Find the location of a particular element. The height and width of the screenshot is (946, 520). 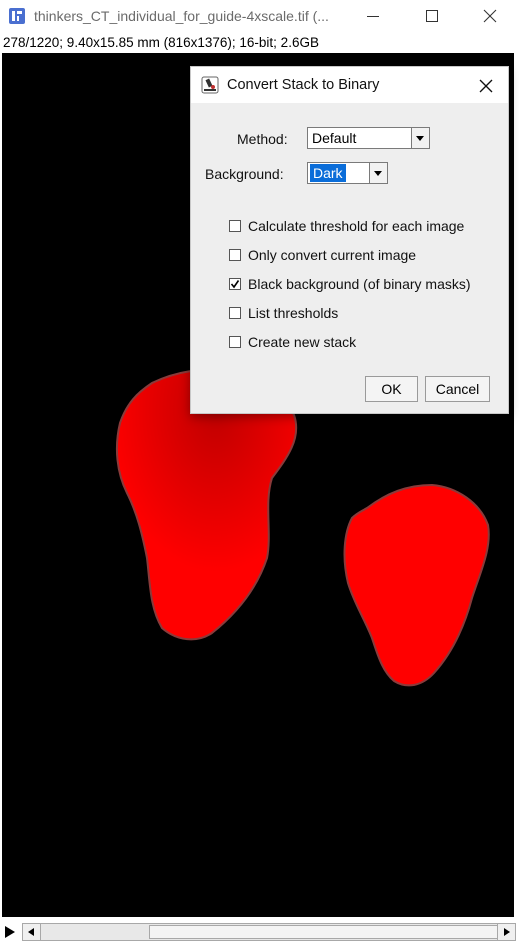

dialog-titlebar: Convert Stack to Binary is located at coordinates (349, 85).